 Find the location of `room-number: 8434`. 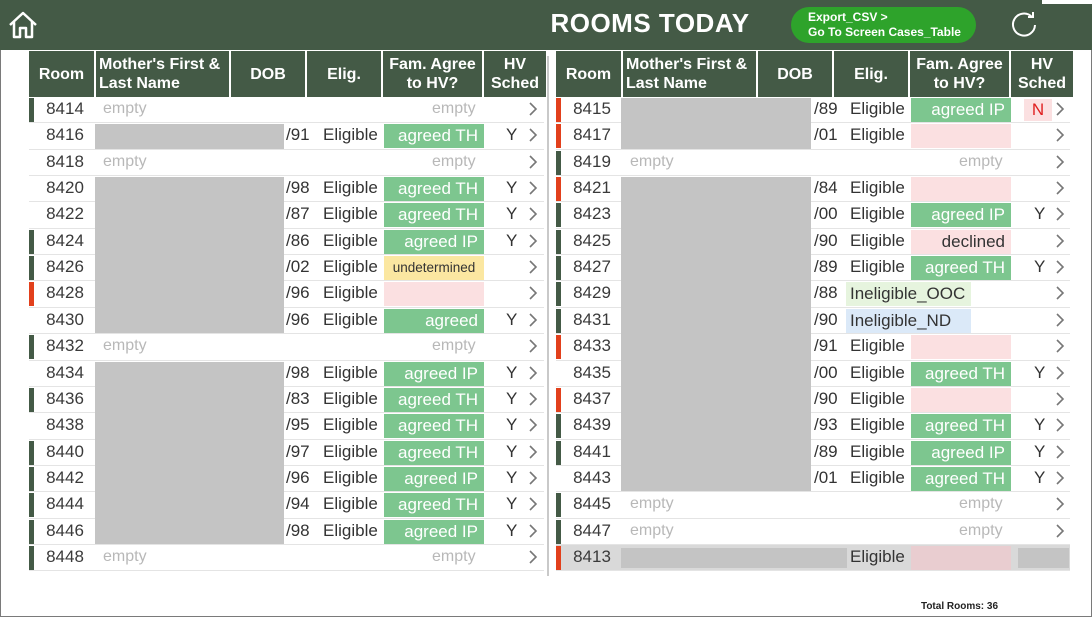

room-number: 8434 is located at coordinates (65, 372).